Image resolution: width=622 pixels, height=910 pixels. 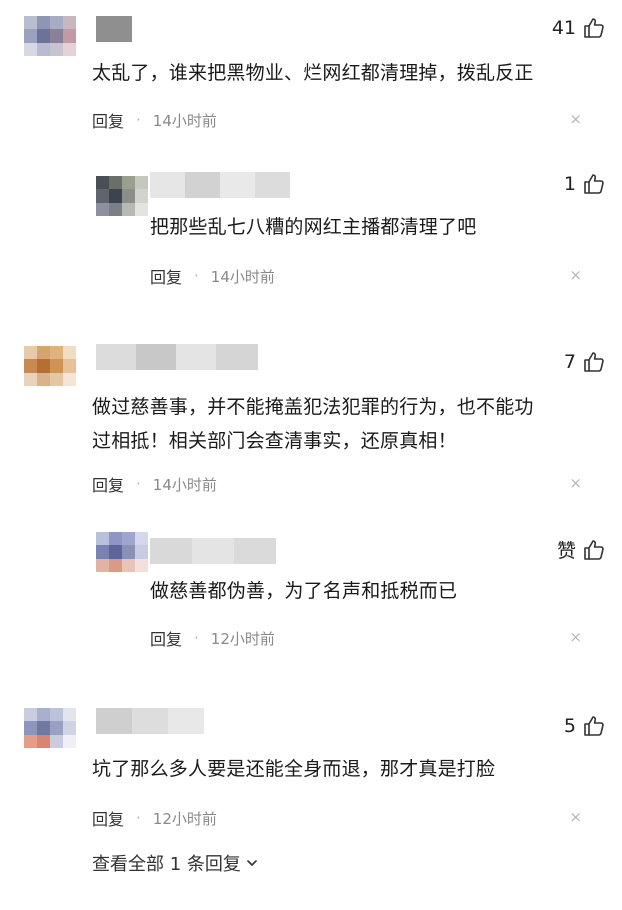 I want to click on like-button: 7, so click(x=585, y=362).